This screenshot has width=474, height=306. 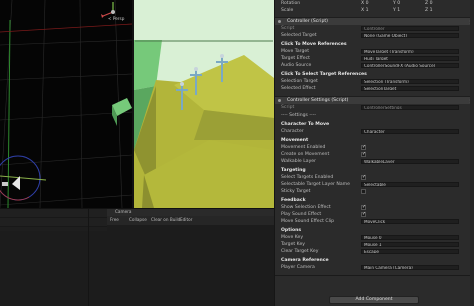 I want to click on scale-label: Scale, so click(x=287, y=10).